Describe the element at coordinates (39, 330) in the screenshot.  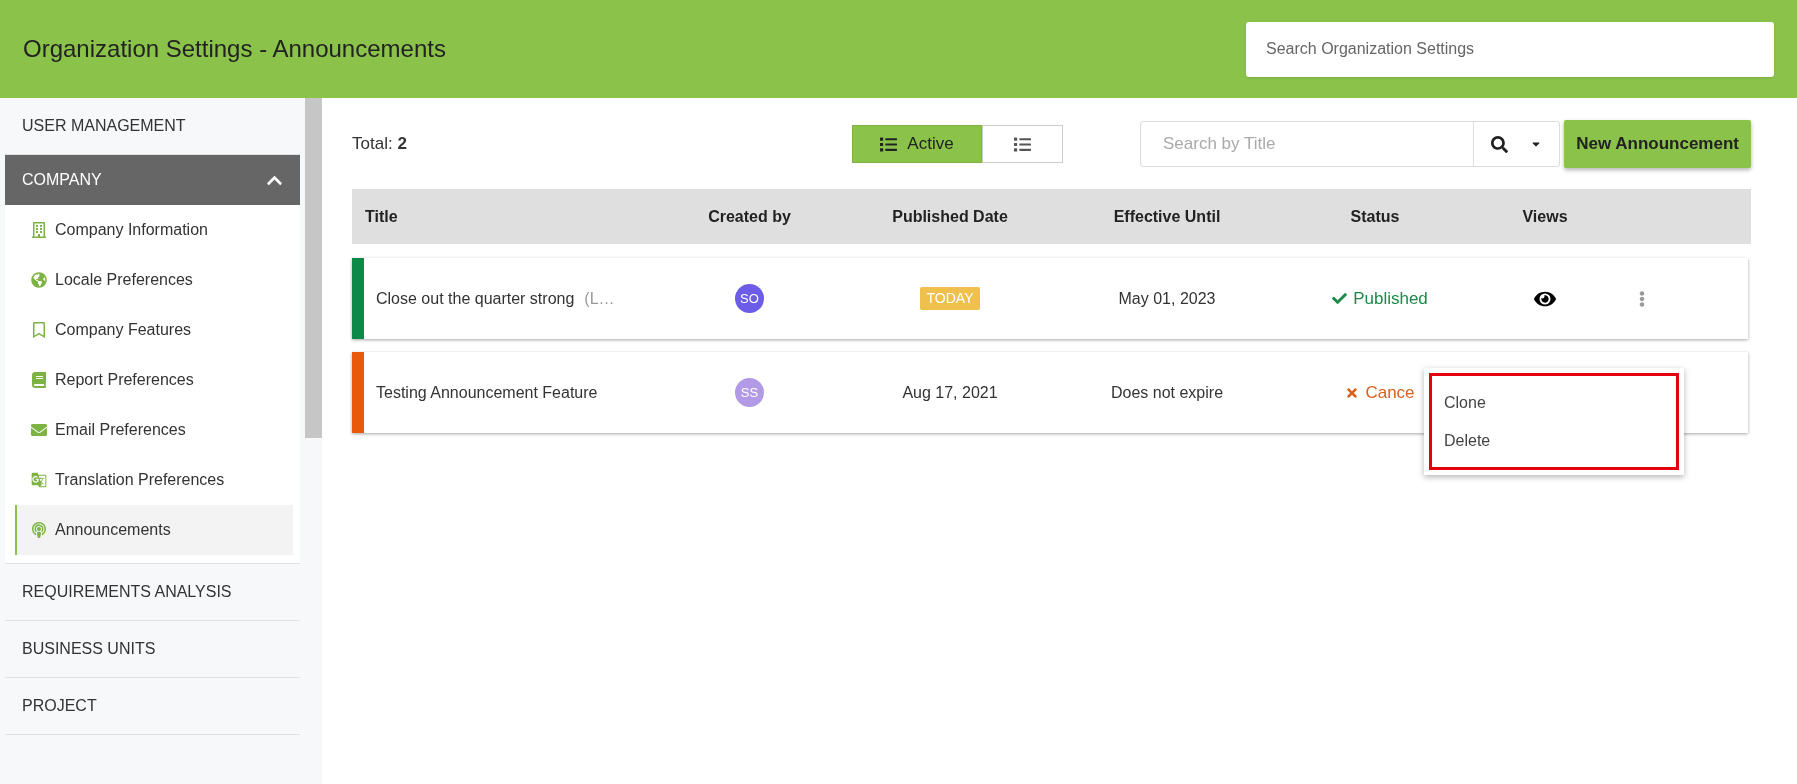
I see `bookmark-icon` at that location.